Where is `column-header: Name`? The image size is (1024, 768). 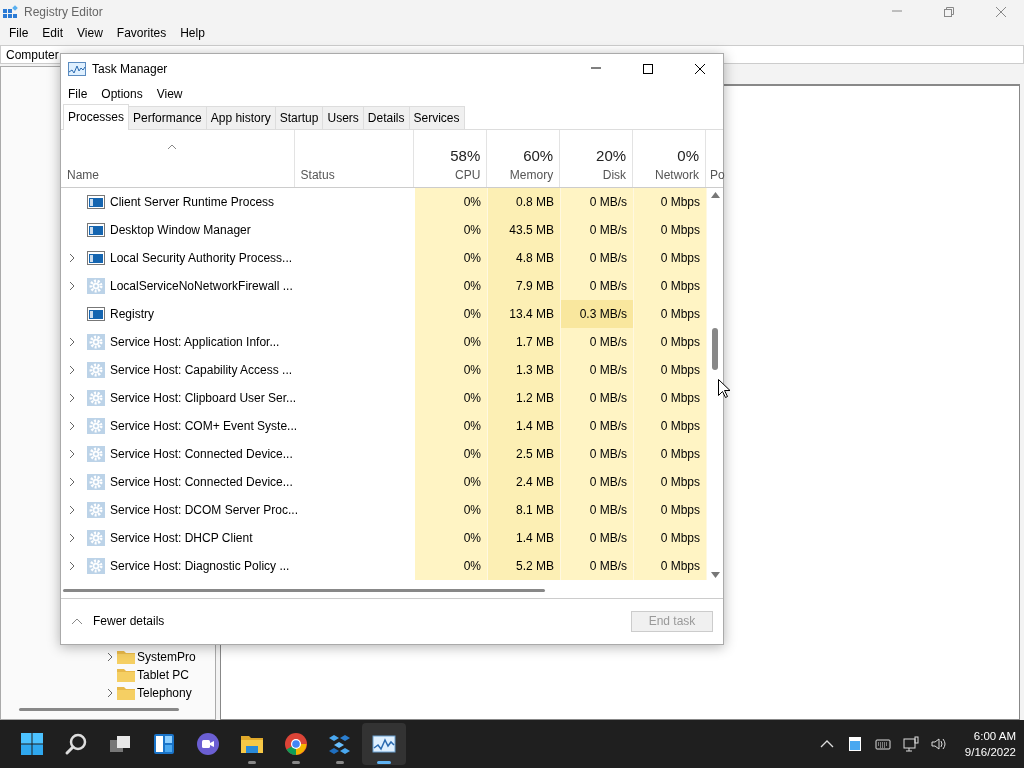
column-header: Name is located at coordinates (178, 158).